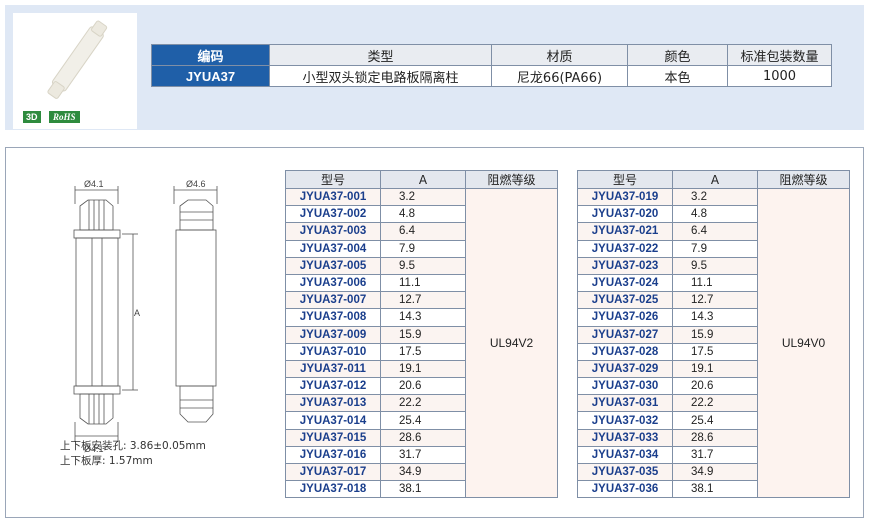  Describe the element at coordinates (380, 76) in the screenshot. I see `spec-type: 小型双头锁定电路板隔离柱` at that location.